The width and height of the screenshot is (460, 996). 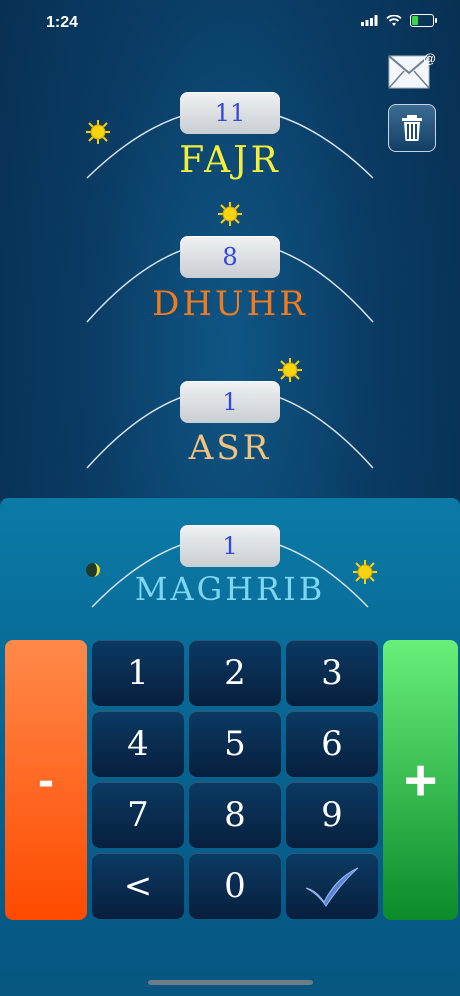 I want to click on key-2: 2, so click(x=235, y=673).